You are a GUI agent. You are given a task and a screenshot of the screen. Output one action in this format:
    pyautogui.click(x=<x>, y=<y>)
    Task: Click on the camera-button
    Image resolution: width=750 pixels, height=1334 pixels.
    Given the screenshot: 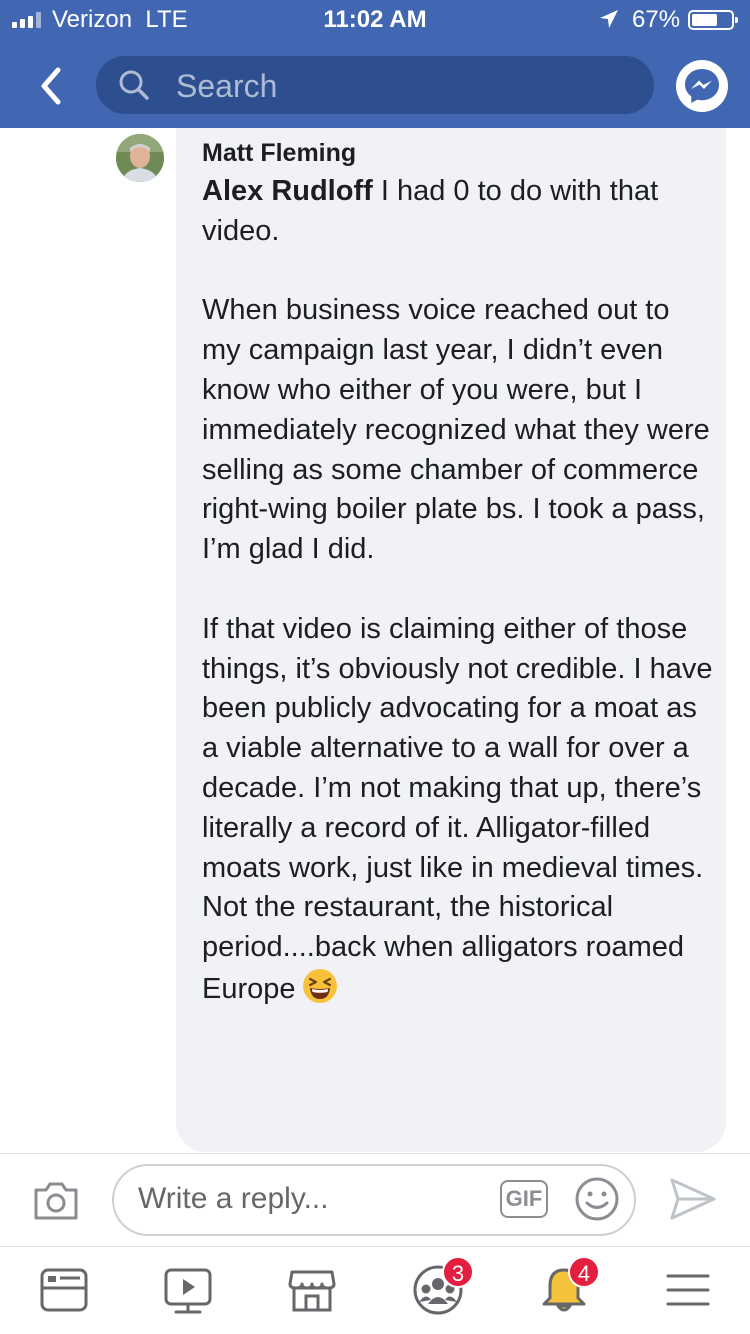 What is the action you would take?
    pyautogui.click(x=56, y=1202)
    